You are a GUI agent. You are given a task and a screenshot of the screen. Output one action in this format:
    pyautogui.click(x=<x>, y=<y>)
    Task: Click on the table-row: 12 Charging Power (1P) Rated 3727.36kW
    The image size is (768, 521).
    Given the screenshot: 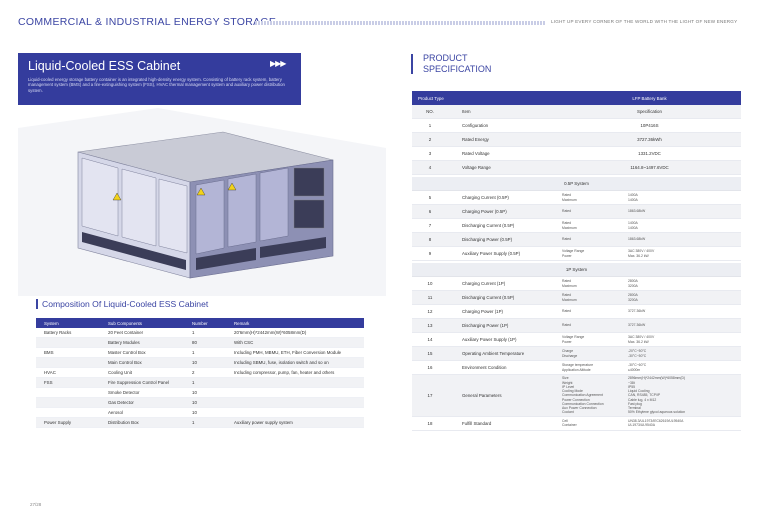 What is the action you would take?
    pyautogui.click(x=576, y=312)
    